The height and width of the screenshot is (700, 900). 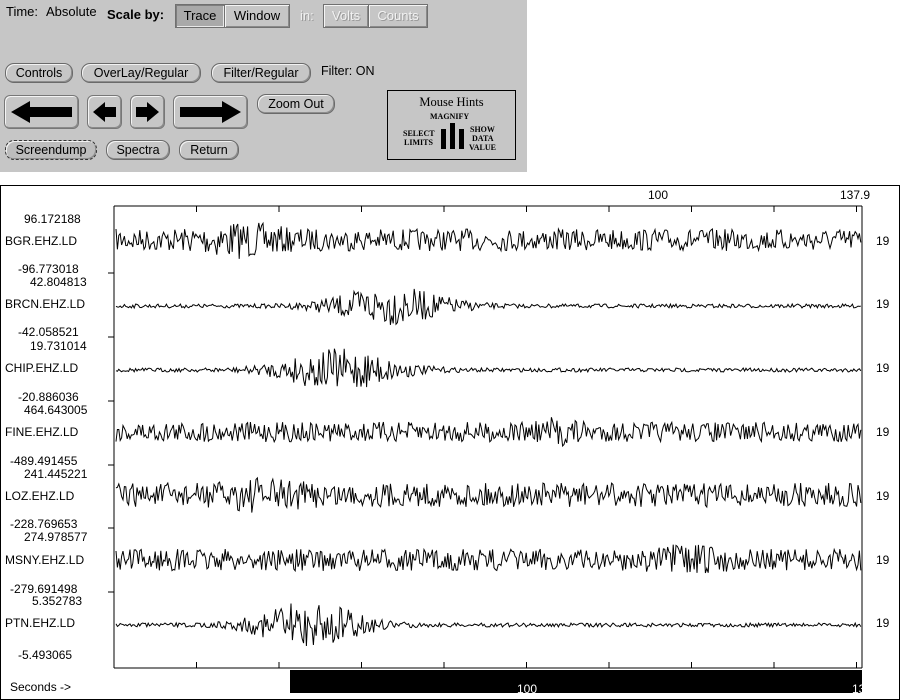 What do you see at coordinates (45, 304) in the screenshot?
I see `trace-station-label: BRCN.EHZ.LD` at bounding box center [45, 304].